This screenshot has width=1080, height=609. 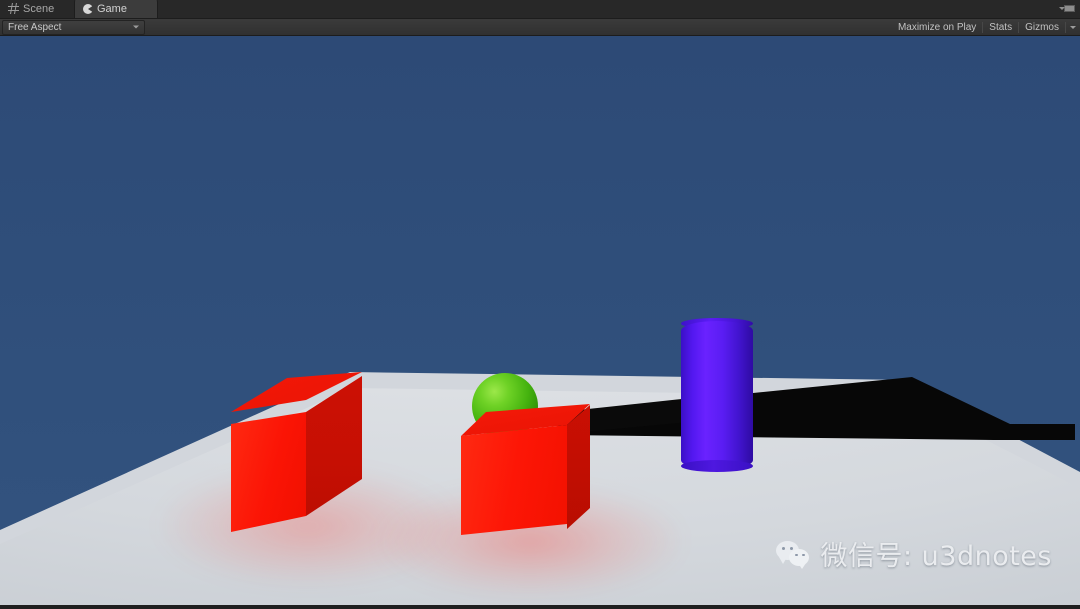 I want to click on gizmos-button: Gizmos, so click(x=1042, y=27).